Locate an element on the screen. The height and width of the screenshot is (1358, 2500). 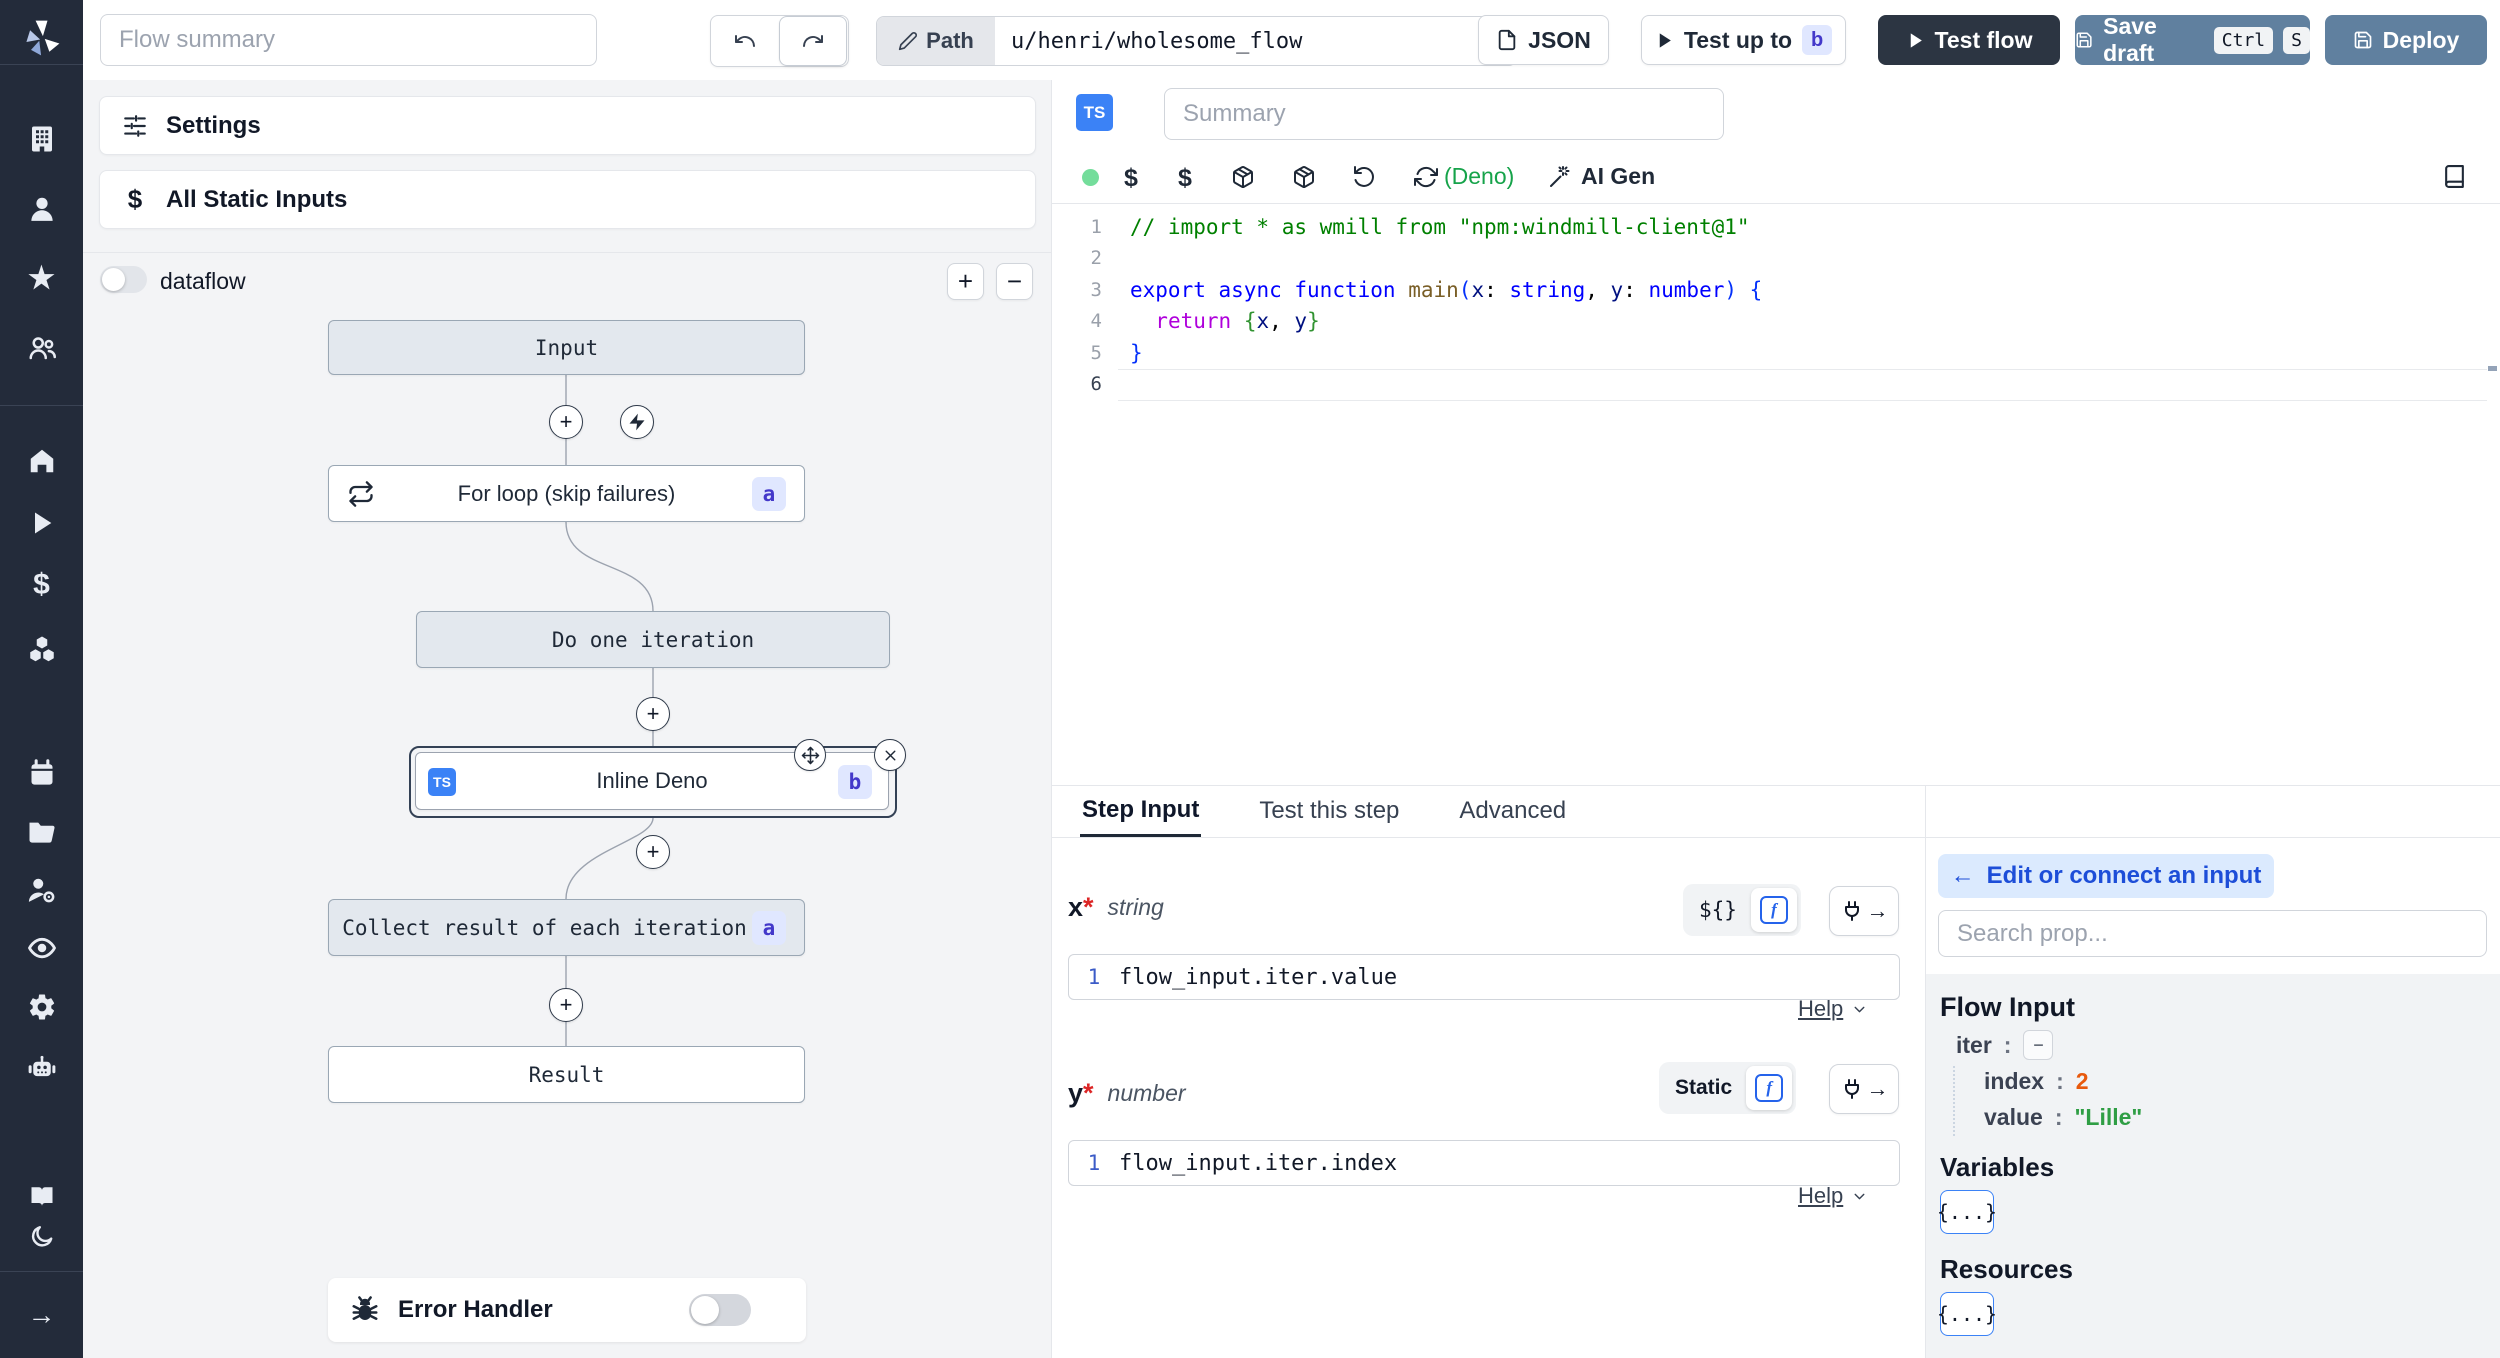
deploy-button: Deploy is located at coordinates (2406, 40).